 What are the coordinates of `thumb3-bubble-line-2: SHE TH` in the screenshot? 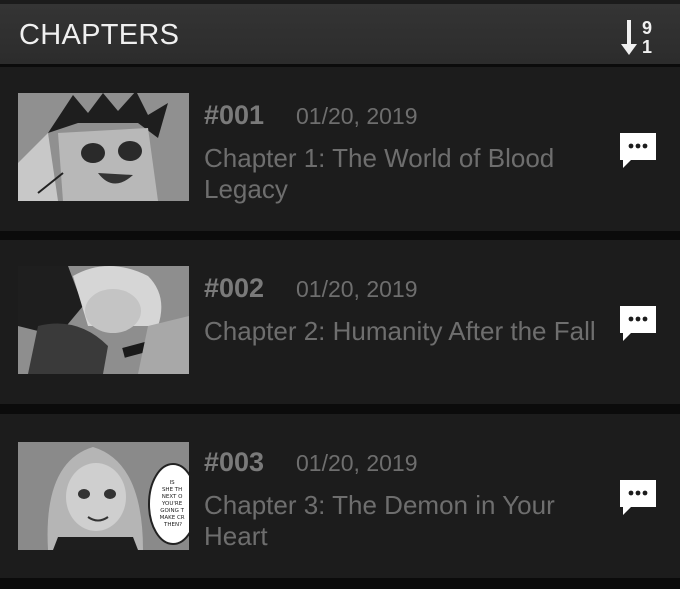 It's located at (172, 490).